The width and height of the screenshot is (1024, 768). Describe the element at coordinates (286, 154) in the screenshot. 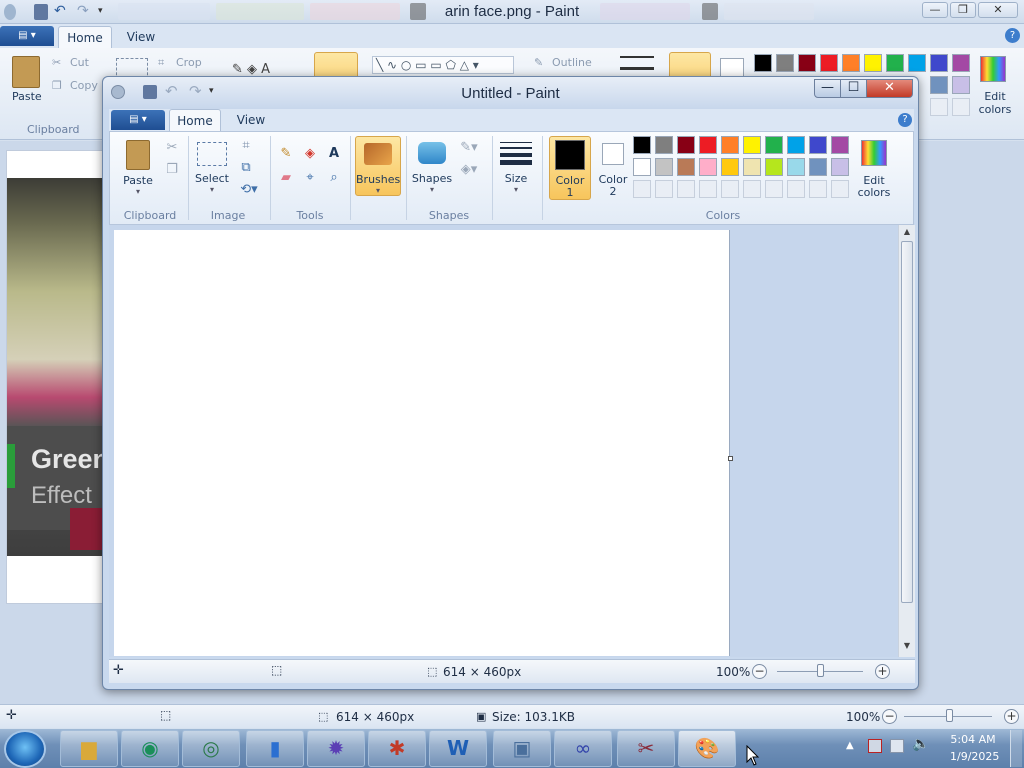

I see `pencil-icon: ✎` at that location.